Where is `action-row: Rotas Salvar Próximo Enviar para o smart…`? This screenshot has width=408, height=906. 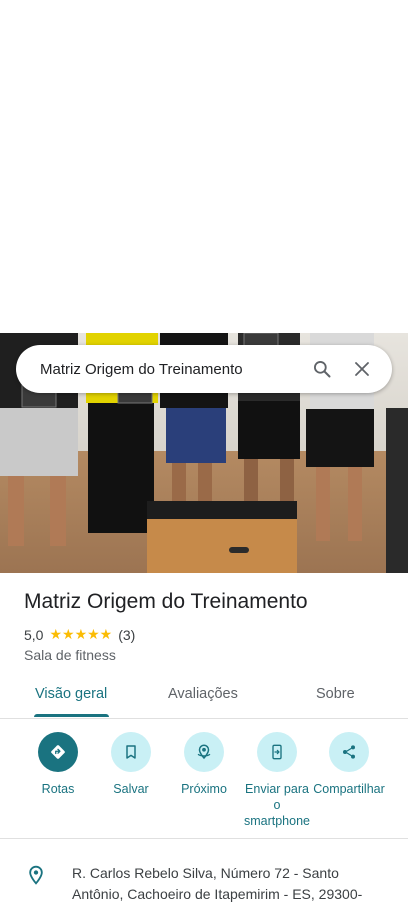
action-row: Rotas Salvar Próximo Enviar para o smart… is located at coordinates (204, 784).